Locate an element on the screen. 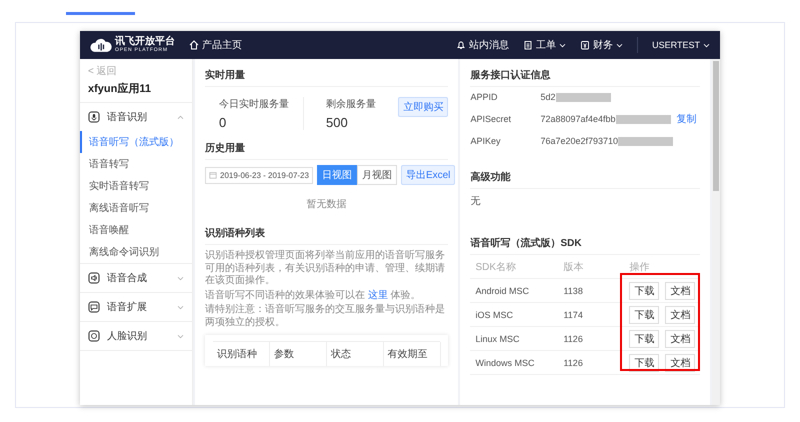 This screenshot has width=800, height=422. column-header: 识别语种 is located at coordinates (241, 354).